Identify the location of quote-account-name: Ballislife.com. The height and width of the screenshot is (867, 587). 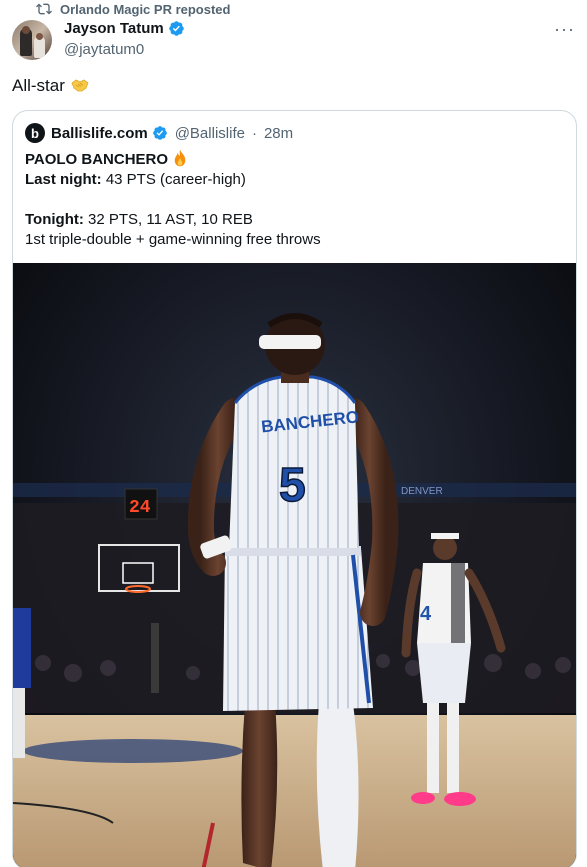
(99, 133).